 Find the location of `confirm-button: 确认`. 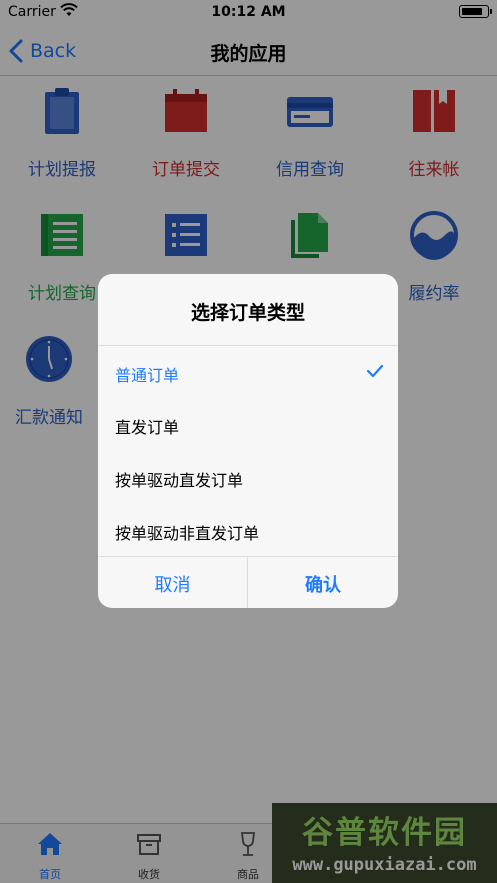

confirm-button: 确认 is located at coordinates (323, 582).